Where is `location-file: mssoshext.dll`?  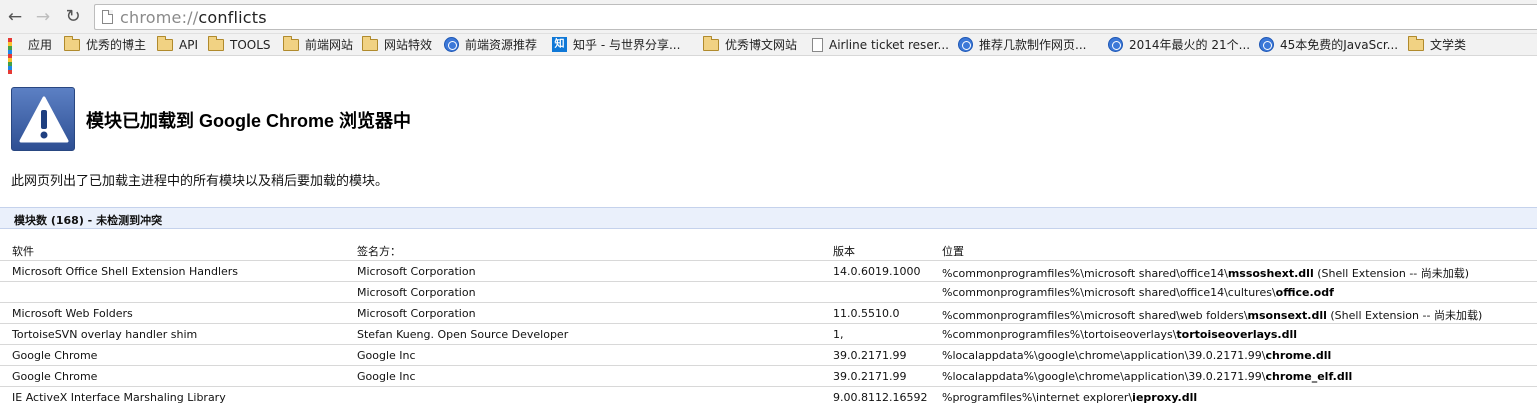 location-file: mssoshext.dll is located at coordinates (1270, 273).